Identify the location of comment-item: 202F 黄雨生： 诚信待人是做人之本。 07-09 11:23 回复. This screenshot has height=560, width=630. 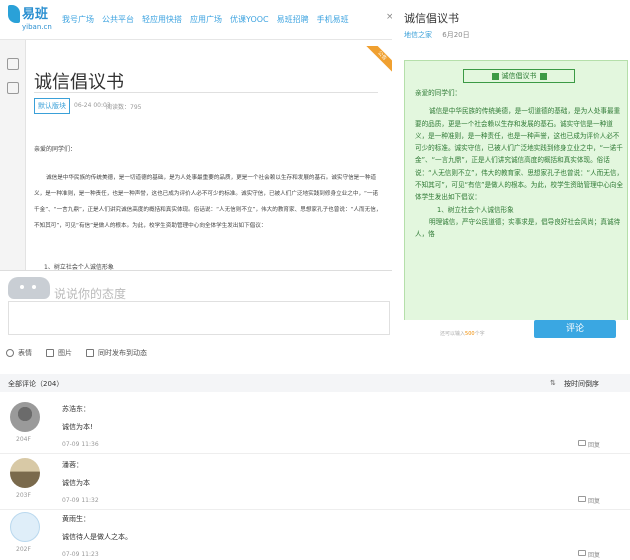
(315, 533).